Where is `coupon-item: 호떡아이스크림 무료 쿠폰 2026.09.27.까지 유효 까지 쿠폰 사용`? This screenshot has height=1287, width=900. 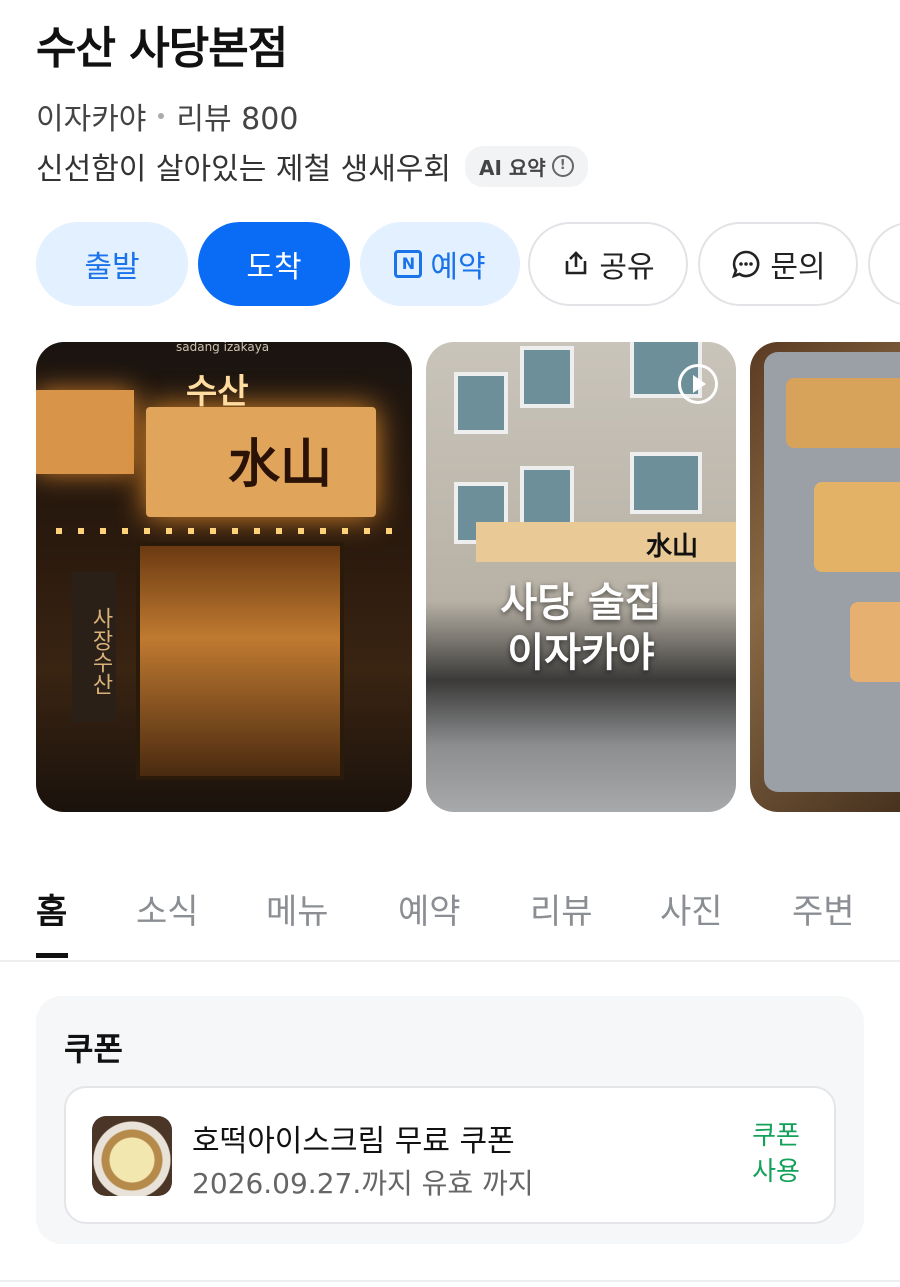
coupon-item: 호떡아이스크림 무료 쿠폰 2026.09.27.까지 유효 까지 쿠폰 사용 is located at coordinates (450, 1155).